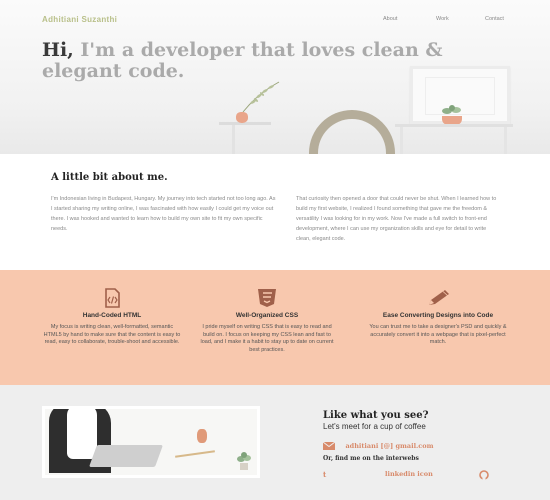 The height and width of the screenshot is (500, 550). Describe the element at coordinates (79, 19) in the screenshot. I see `brand-logo: Adhitiani Suzanthi` at that location.